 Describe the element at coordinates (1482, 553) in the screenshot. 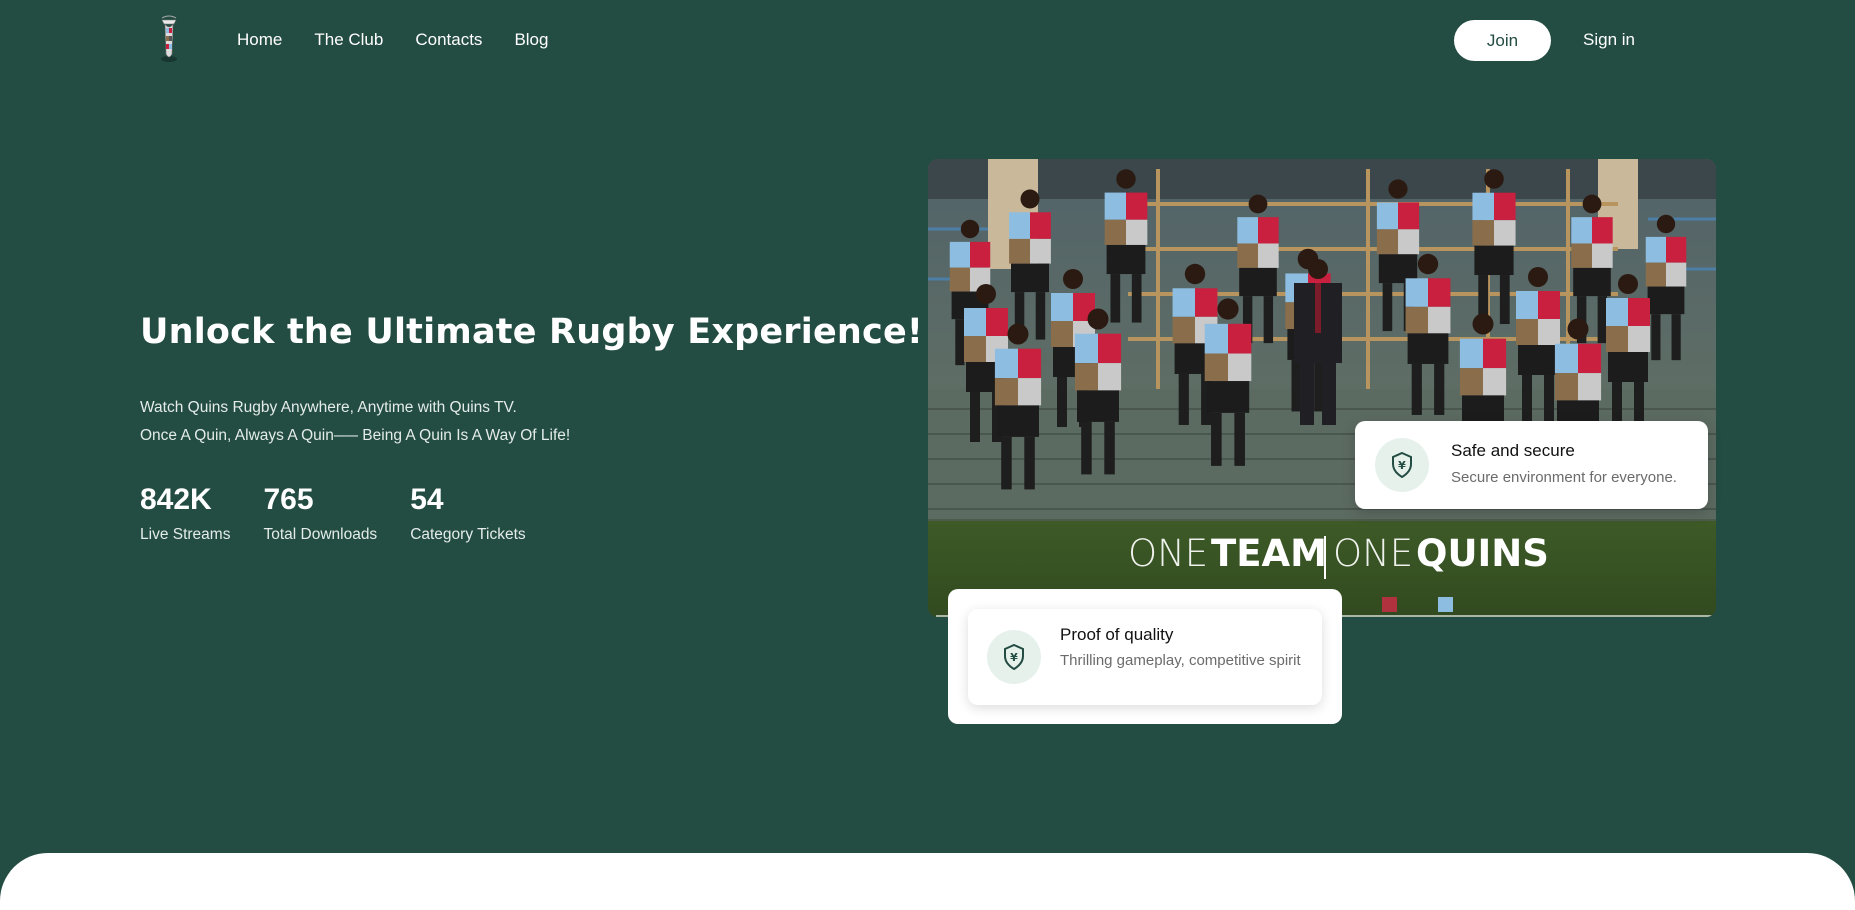

I see `banner-quins: QUINS` at that location.